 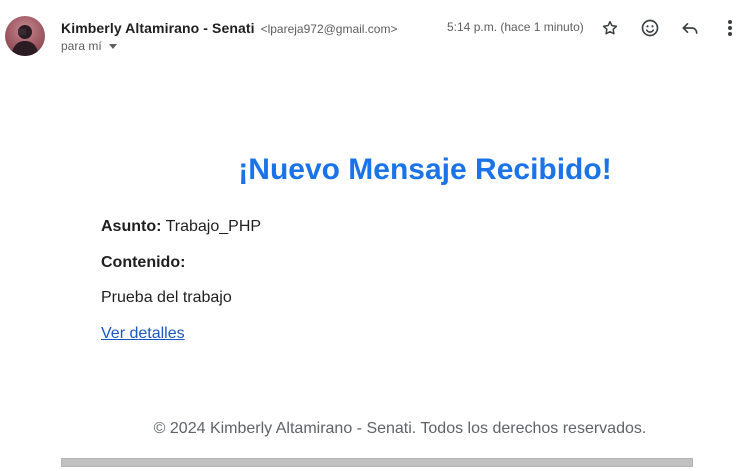 I want to click on reply-icon, so click(x=690, y=28).